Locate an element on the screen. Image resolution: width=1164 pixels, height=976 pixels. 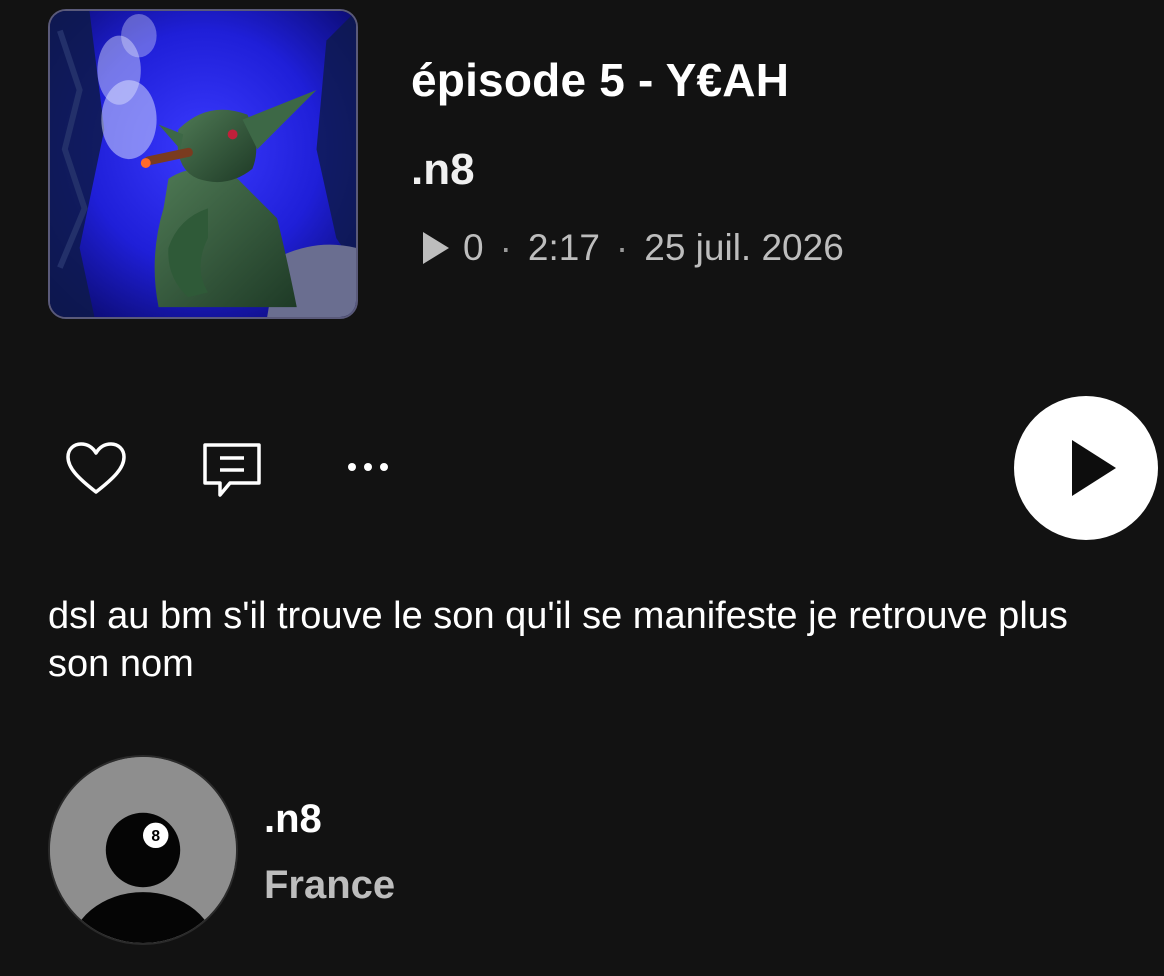
goblin-cover-art is located at coordinates (203, 164).